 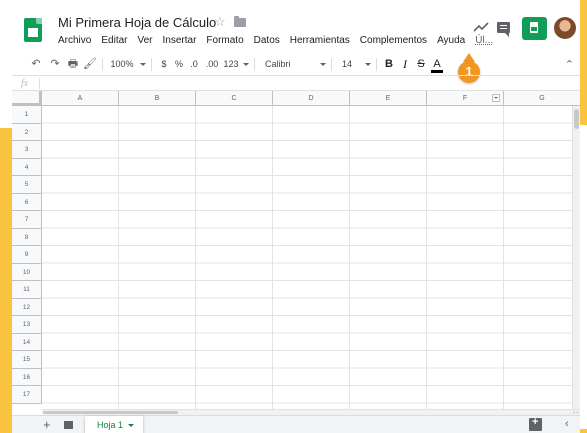 I want to click on row-header: 2, so click(x=27, y=132).